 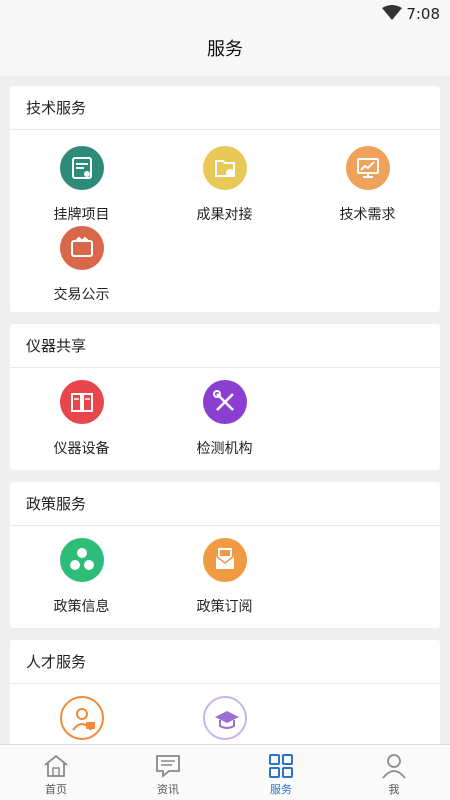 What do you see at coordinates (394, 766) in the screenshot?
I see `user-icon` at bounding box center [394, 766].